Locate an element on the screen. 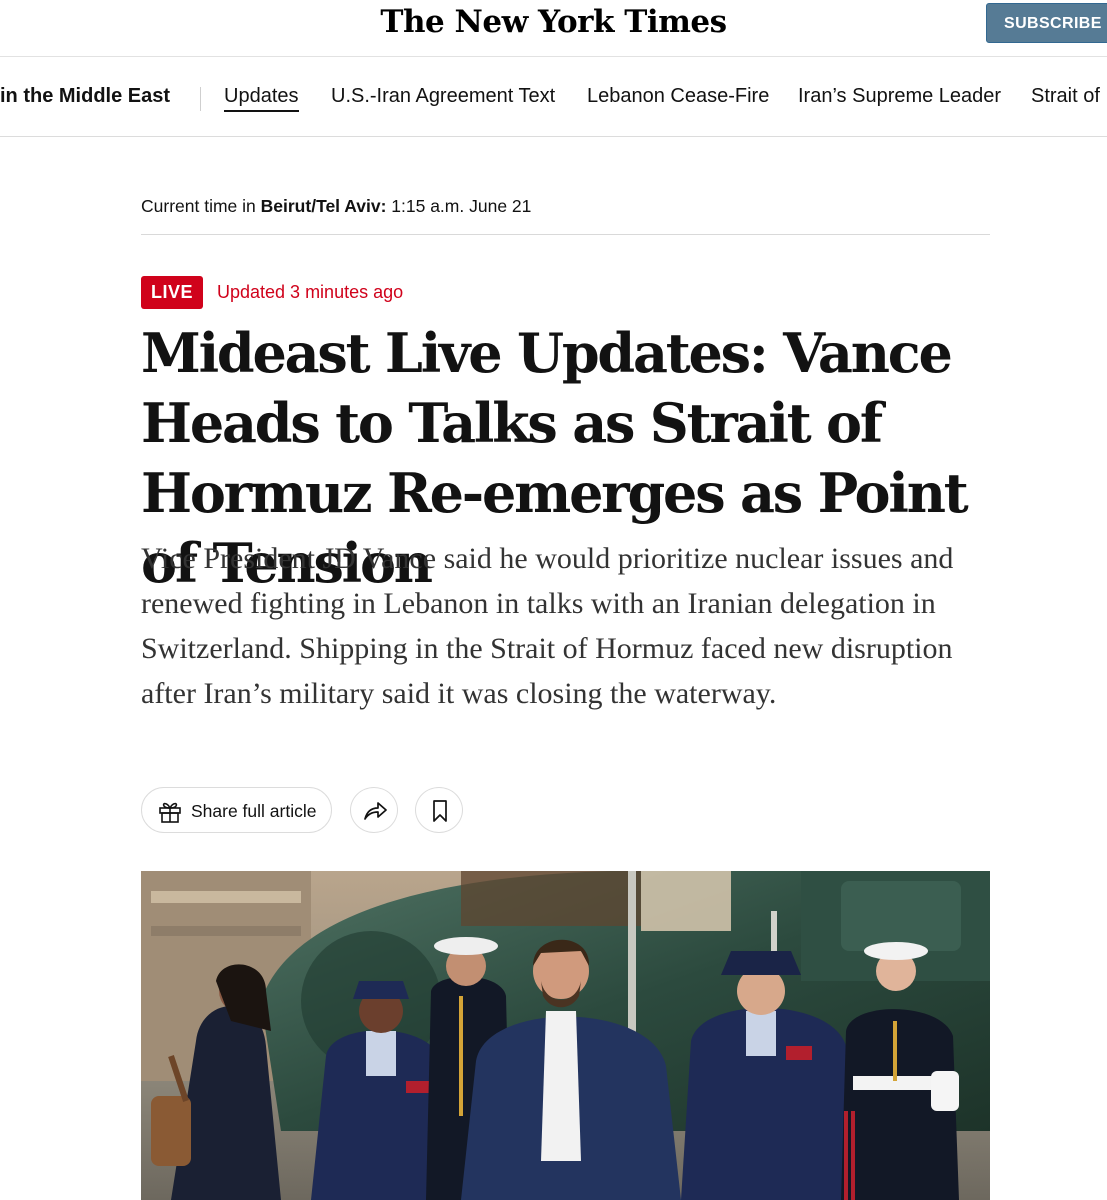 Image resolution: width=1107 pixels, height=1200 pixels. nyt-logo: The New York Times is located at coordinates (553, 22).